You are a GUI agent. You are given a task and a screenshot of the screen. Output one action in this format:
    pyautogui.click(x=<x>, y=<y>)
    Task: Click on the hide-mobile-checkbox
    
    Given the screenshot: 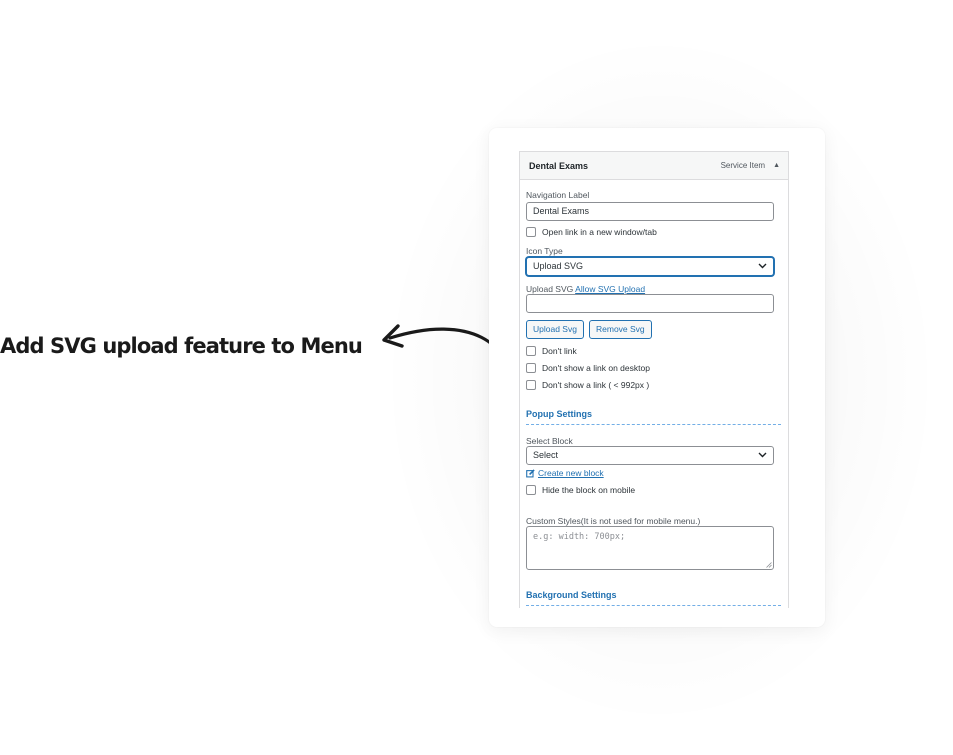 What is the action you would take?
    pyautogui.click(x=531, y=490)
    